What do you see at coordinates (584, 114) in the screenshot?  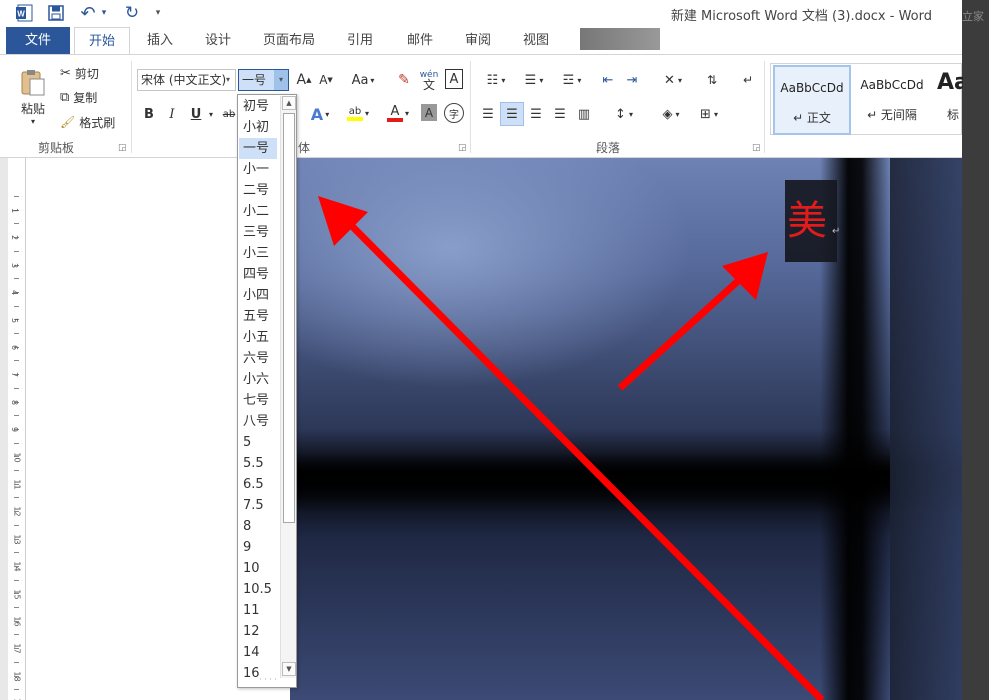 I see `distributed-button: ▥` at bounding box center [584, 114].